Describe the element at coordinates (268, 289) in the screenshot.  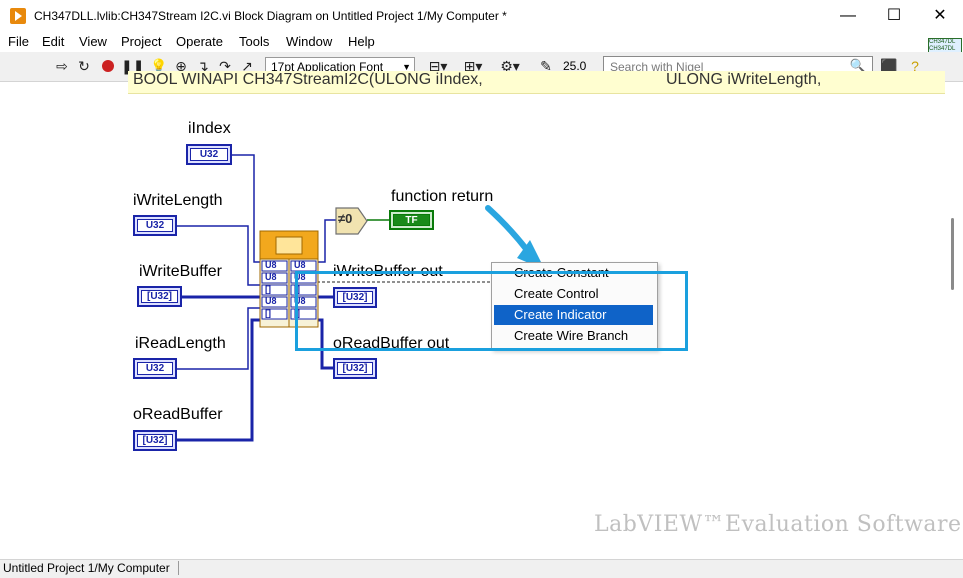
I see `node-row-left-3: []` at that location.